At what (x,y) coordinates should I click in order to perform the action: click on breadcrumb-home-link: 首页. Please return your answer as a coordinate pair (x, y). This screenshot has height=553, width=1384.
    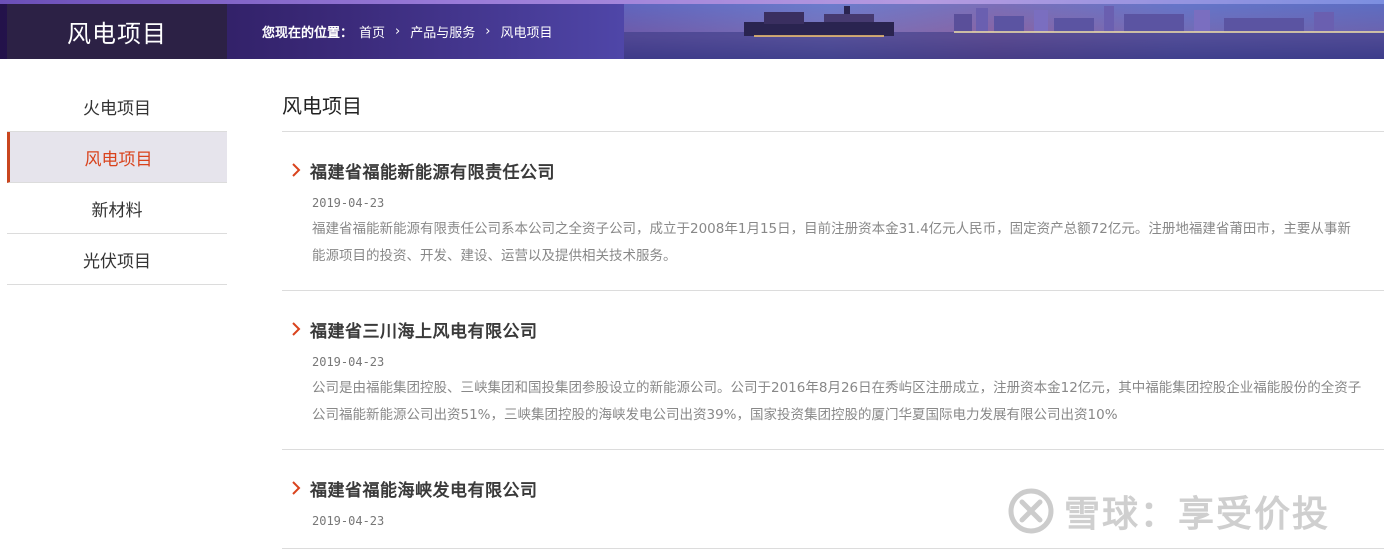
    Looking at the image, I should click on (372, 31).